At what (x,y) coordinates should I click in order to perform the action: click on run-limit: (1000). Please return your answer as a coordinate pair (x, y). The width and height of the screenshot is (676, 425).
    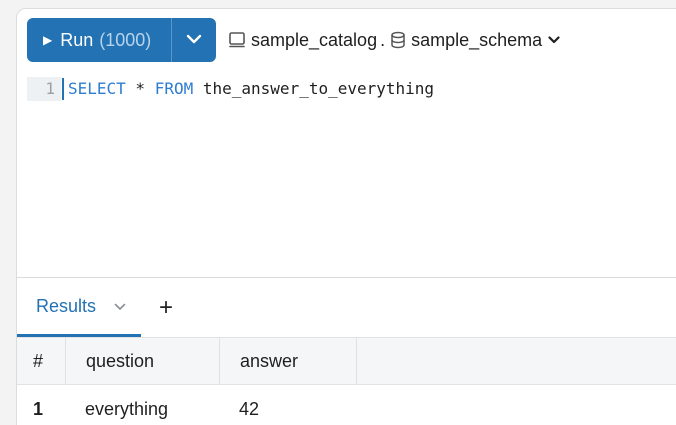
    Looking at the image, I should click on (125, 39).